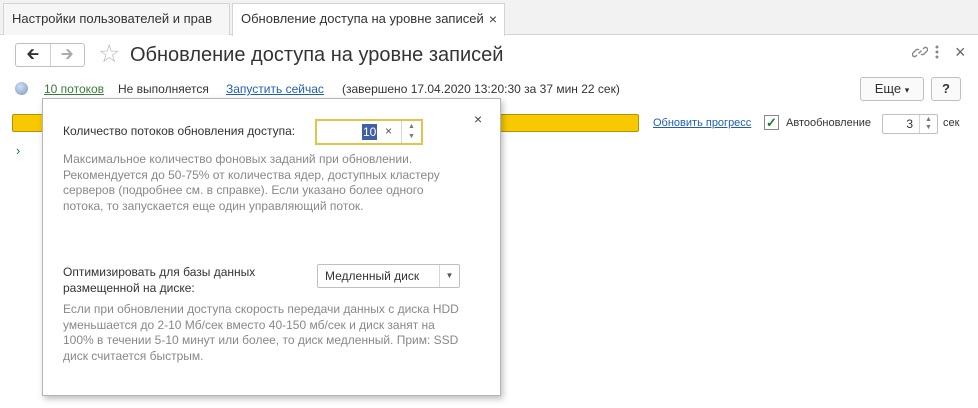 This screenshot has height=408, width=978. What do you see at coordinates (920, 54) in the screenshot?
I see `link-icon` at bounding box center [920, 54].